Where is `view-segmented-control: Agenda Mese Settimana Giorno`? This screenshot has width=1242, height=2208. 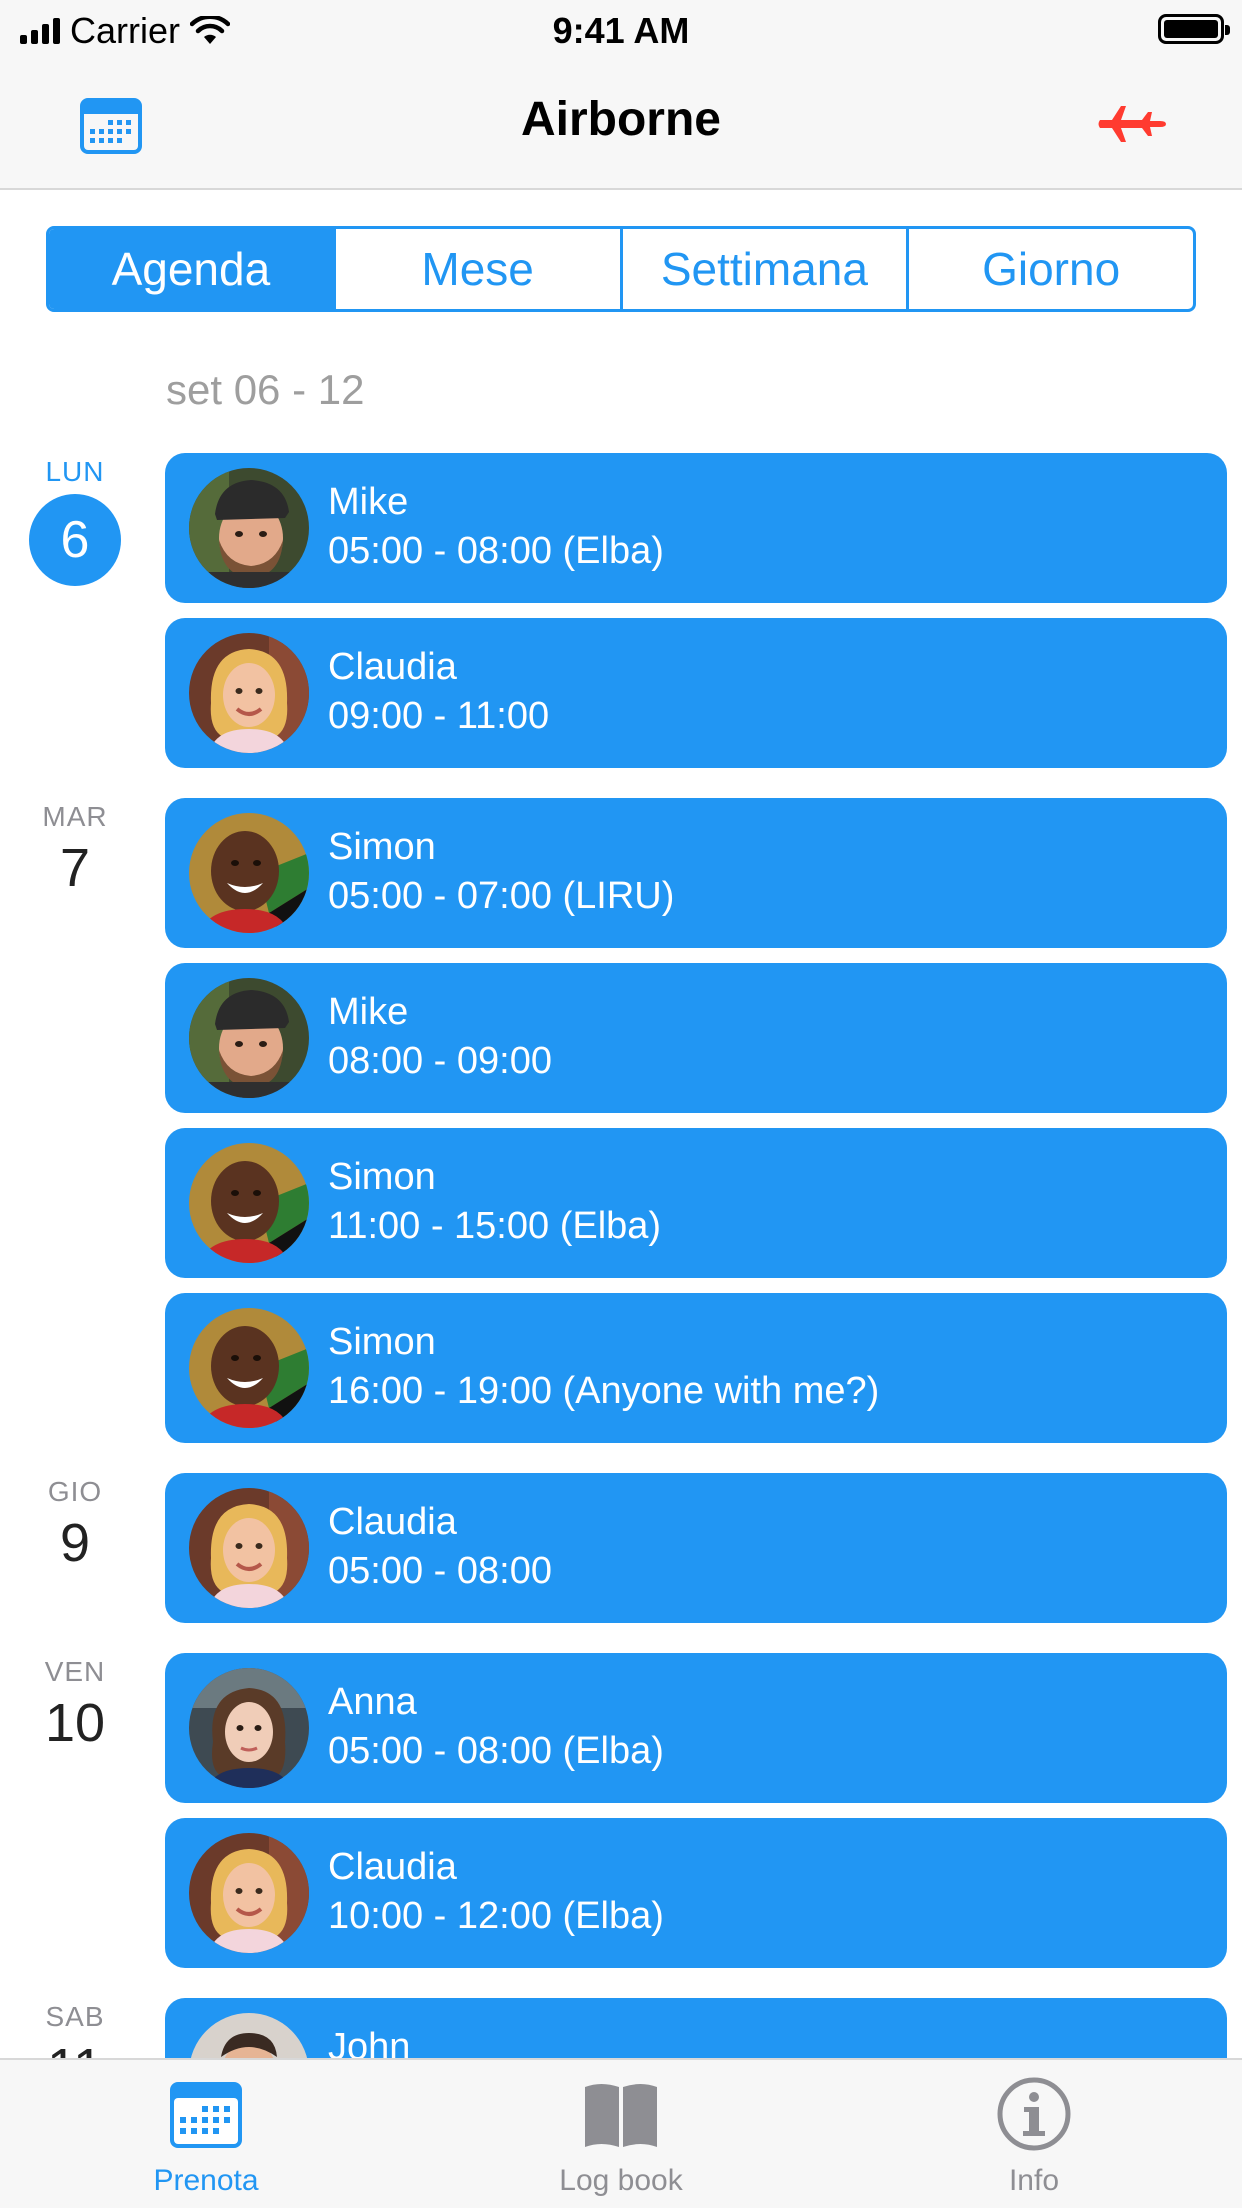 view-segmented-control: Agenda Mese Settimana Giorno is located at coordinates (621, 269).